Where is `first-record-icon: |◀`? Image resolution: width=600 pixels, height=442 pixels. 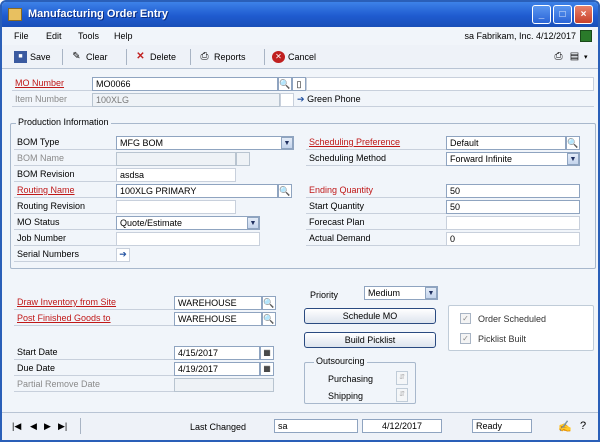 first-record-icon: |◀ is located at coordinates (16, 426).